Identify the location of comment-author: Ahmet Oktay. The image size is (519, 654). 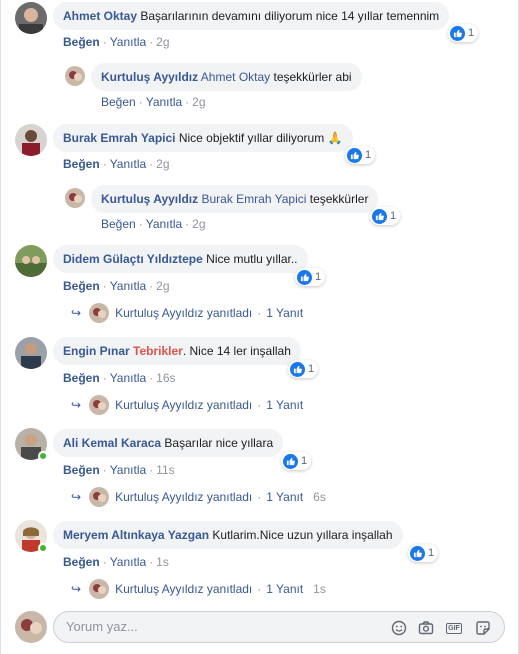
(100, 16).